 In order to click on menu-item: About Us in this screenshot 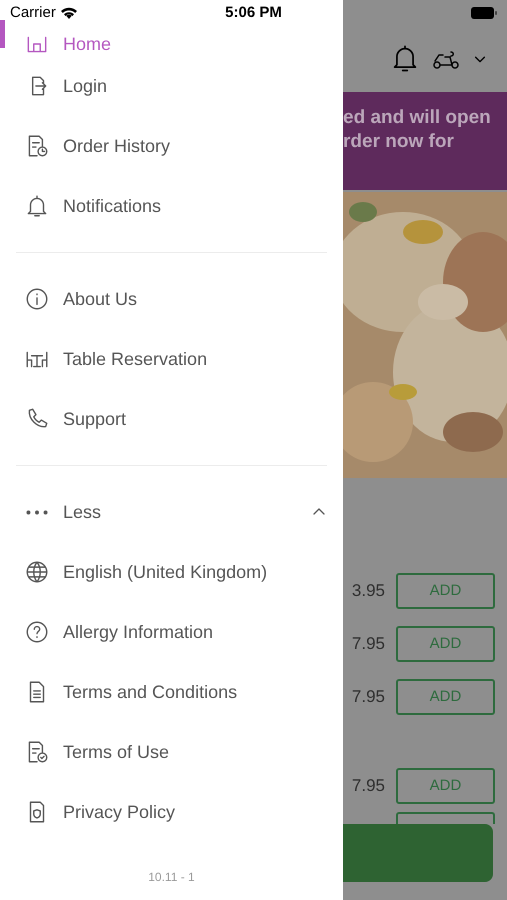, I will do `click(171, 299)`.